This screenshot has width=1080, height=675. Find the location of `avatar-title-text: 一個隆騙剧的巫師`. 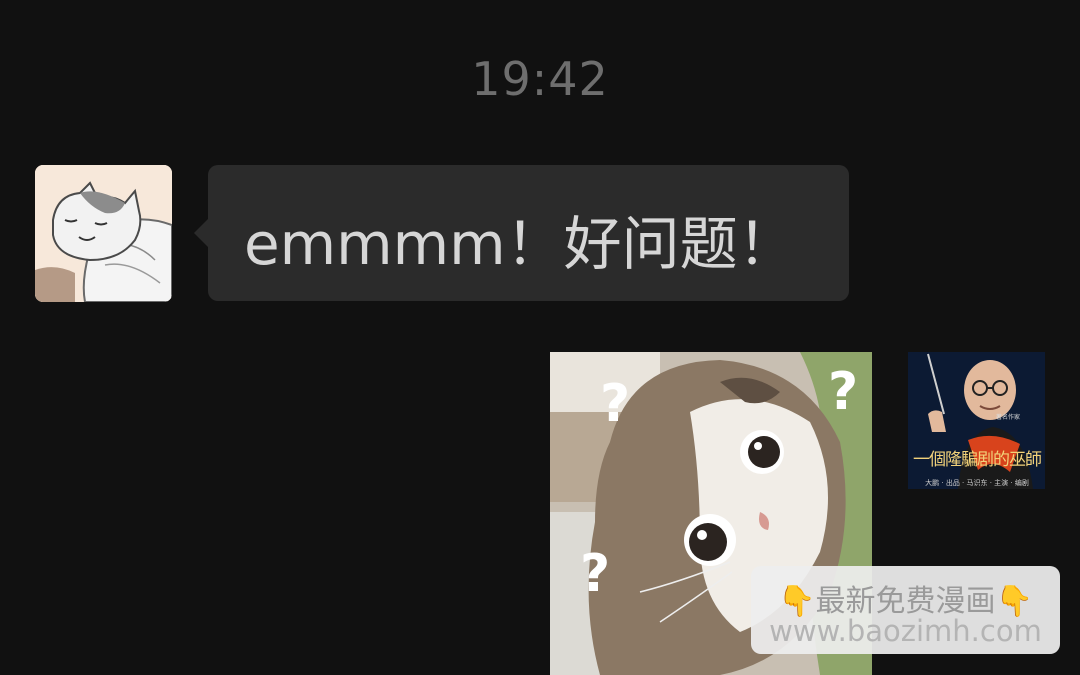

avatar-title-text: 一個隆騙剧的巫師 is located at coordinates (977, 460).